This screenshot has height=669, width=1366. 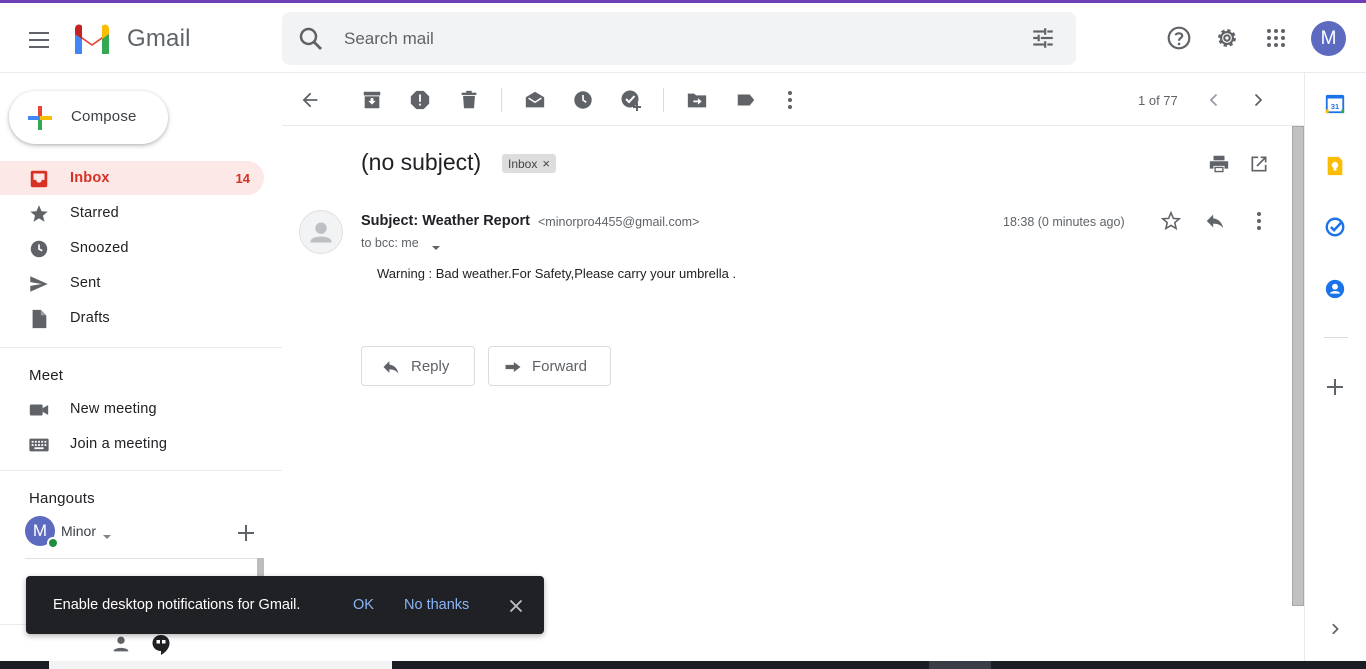 What do you see at coordinates (1335, 166) in the screenshot?
I see `keep-icon` at bounding box center [1335, 166].